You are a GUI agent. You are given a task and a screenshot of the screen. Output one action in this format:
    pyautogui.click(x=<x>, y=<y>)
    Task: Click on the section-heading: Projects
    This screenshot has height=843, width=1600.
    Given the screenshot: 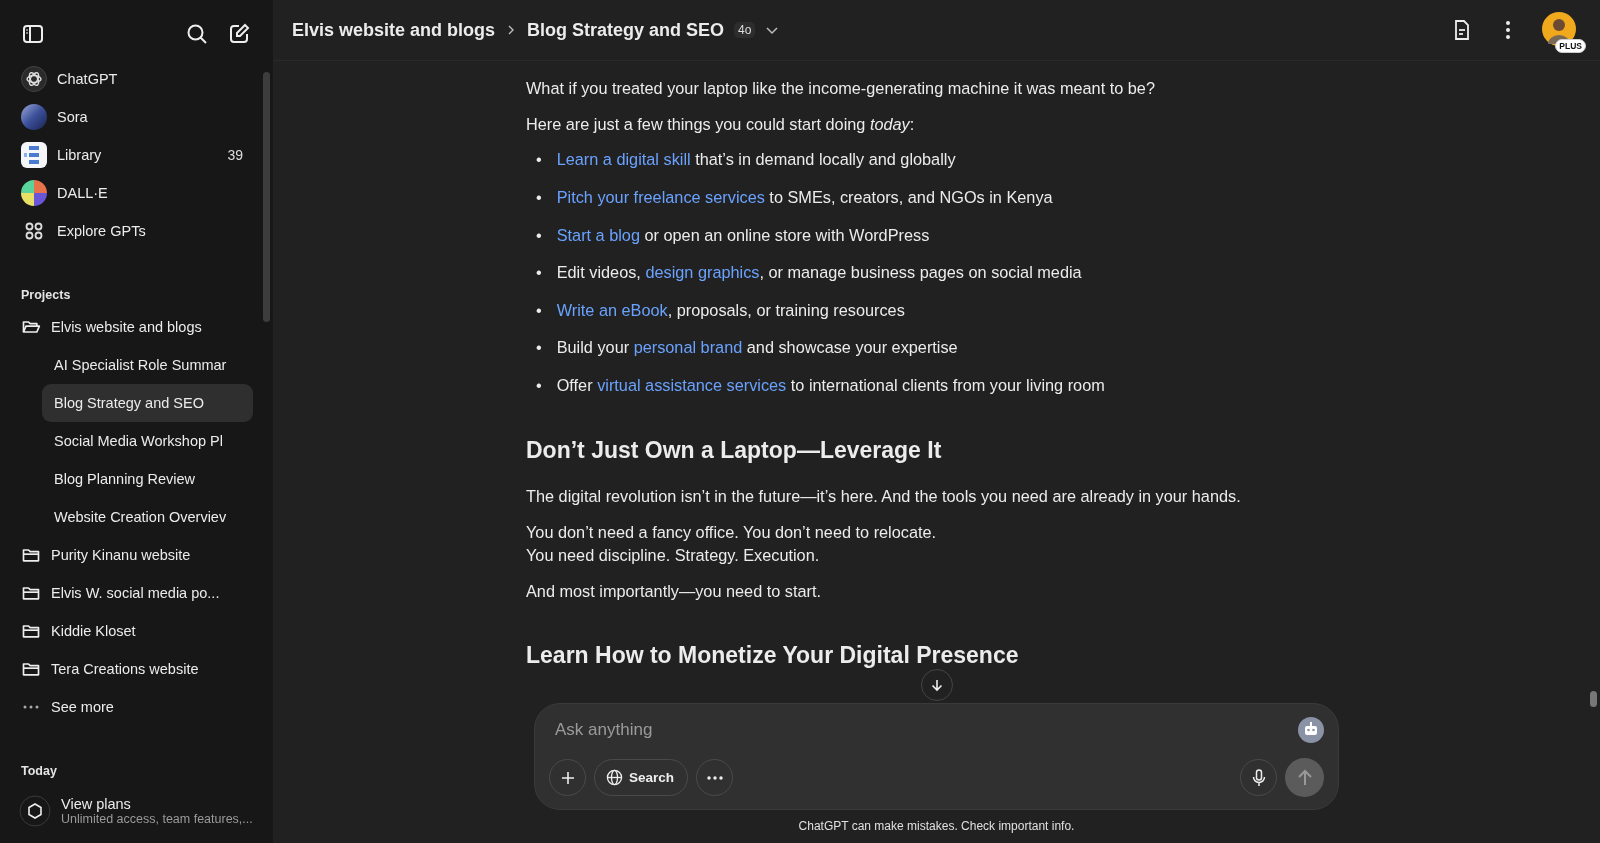 What is the action you would take?
    pyautogui.click(x=46, y=295)
    